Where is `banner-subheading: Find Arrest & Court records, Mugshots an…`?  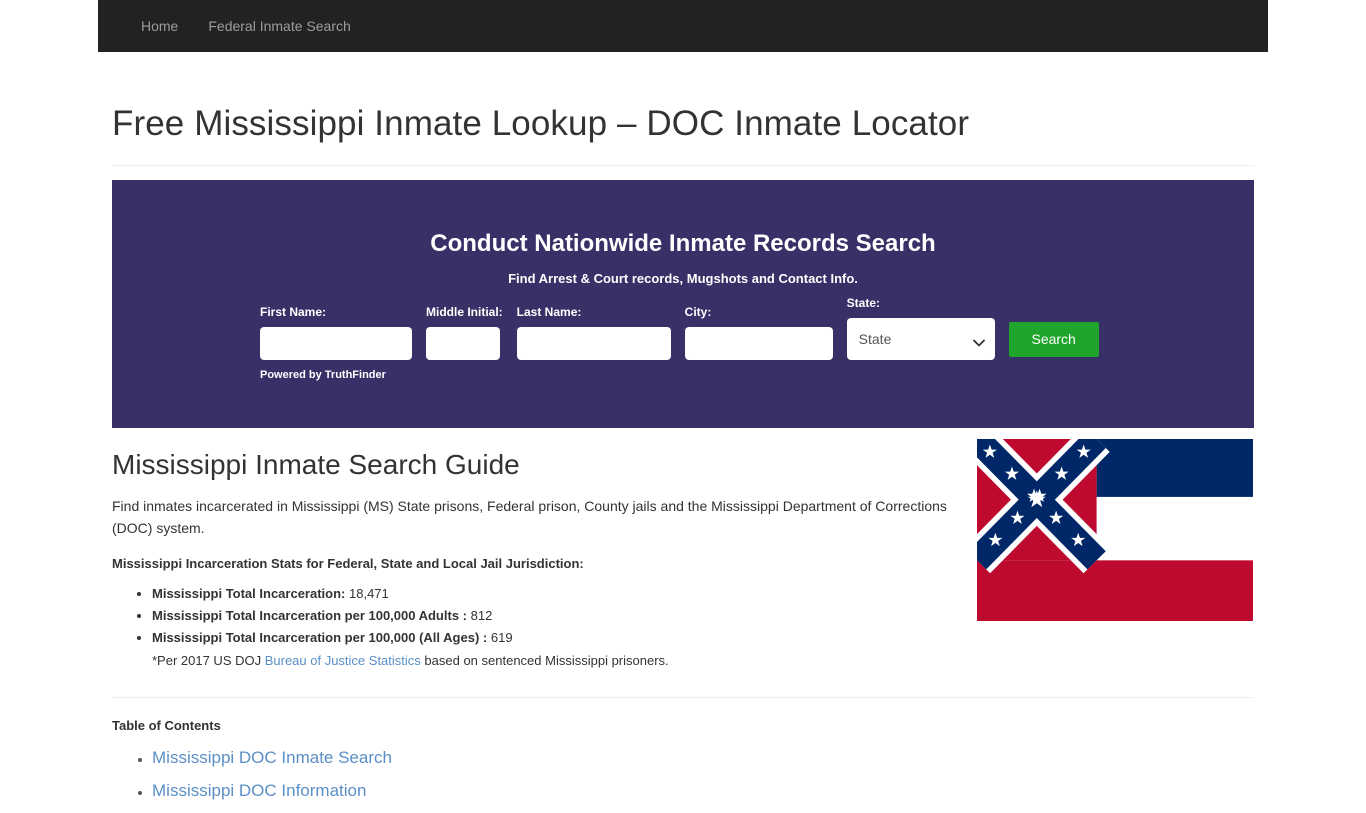 banner-subheading: Find Arrest & Court records, Mugshots an… is located at coordinates (683, 279).